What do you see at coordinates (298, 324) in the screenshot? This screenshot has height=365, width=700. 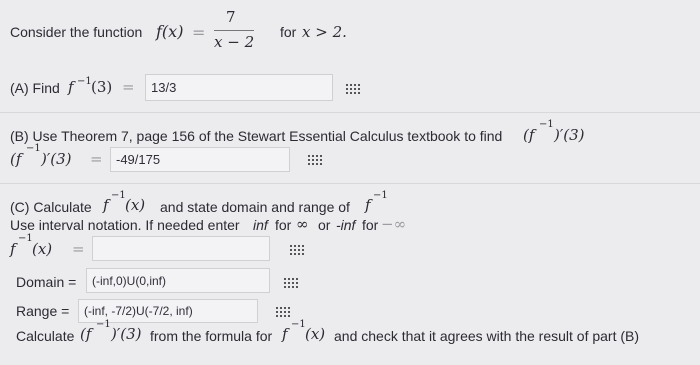 I see `calc-sup2: −1` at bounding box center [298, 324].